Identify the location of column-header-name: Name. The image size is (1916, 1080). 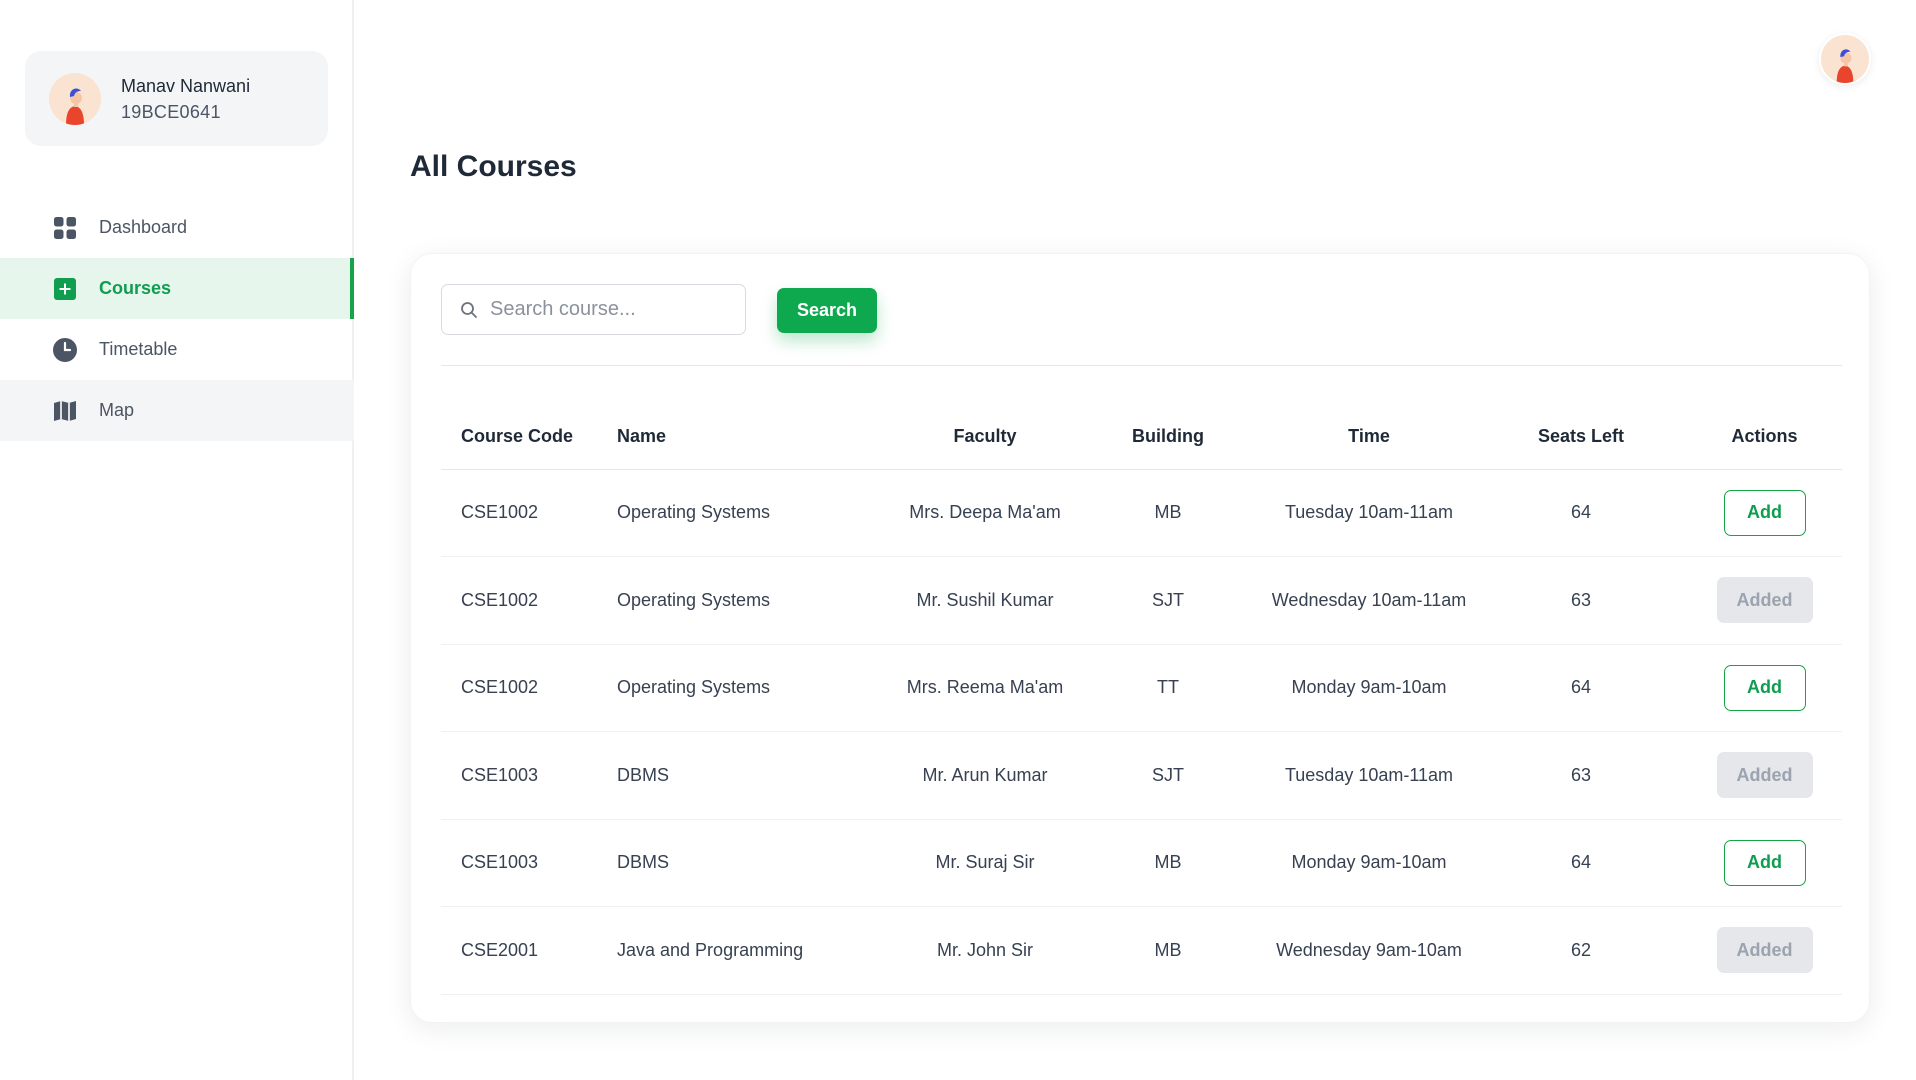
(757, 437).